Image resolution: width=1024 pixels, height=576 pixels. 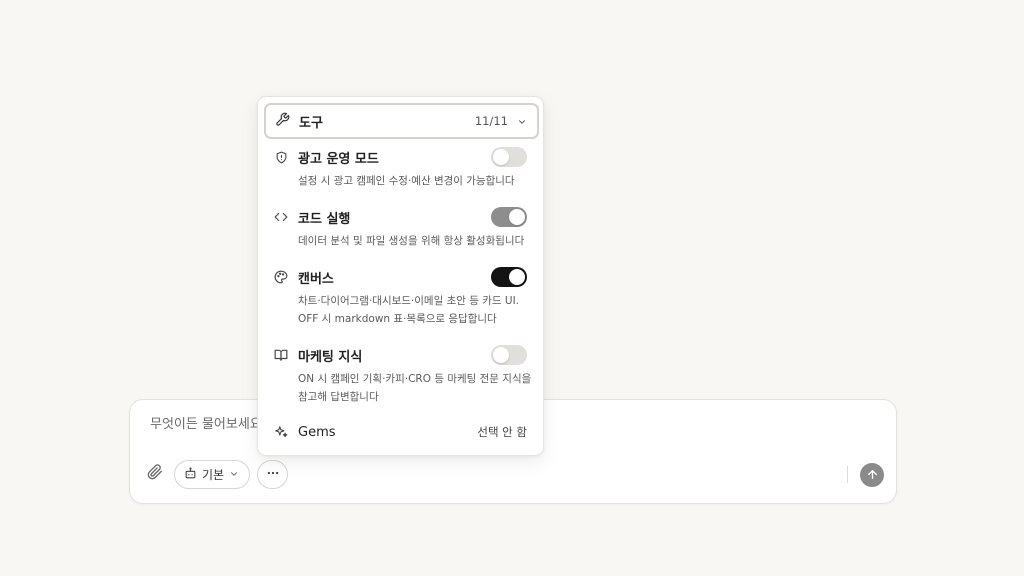 I want to click on composer-divider, so click(x=847, y=474).